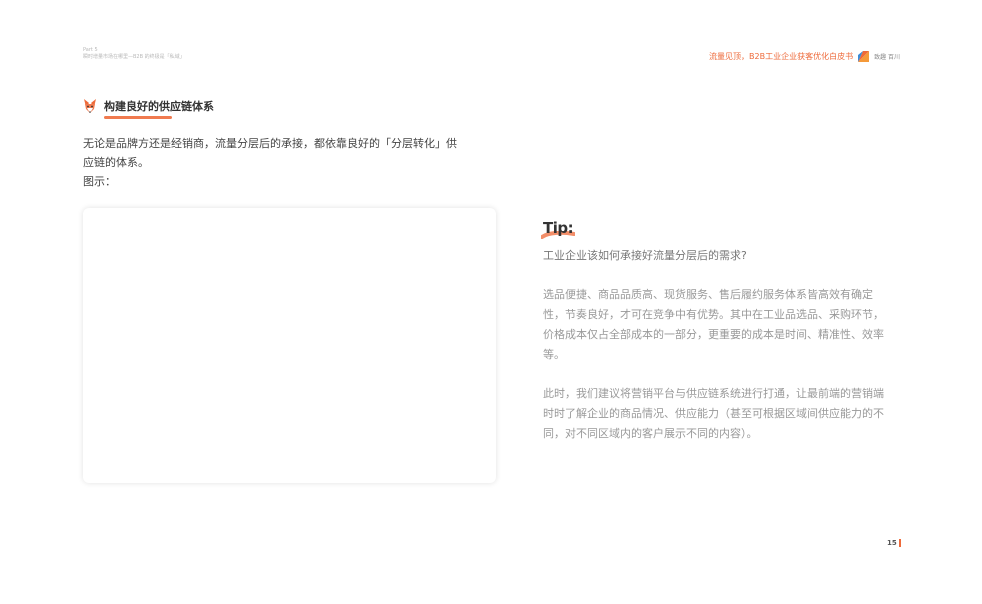 The image size is (982, 604). I want to click on section-title: 构建良好的供应链体系, so click(159, 106).